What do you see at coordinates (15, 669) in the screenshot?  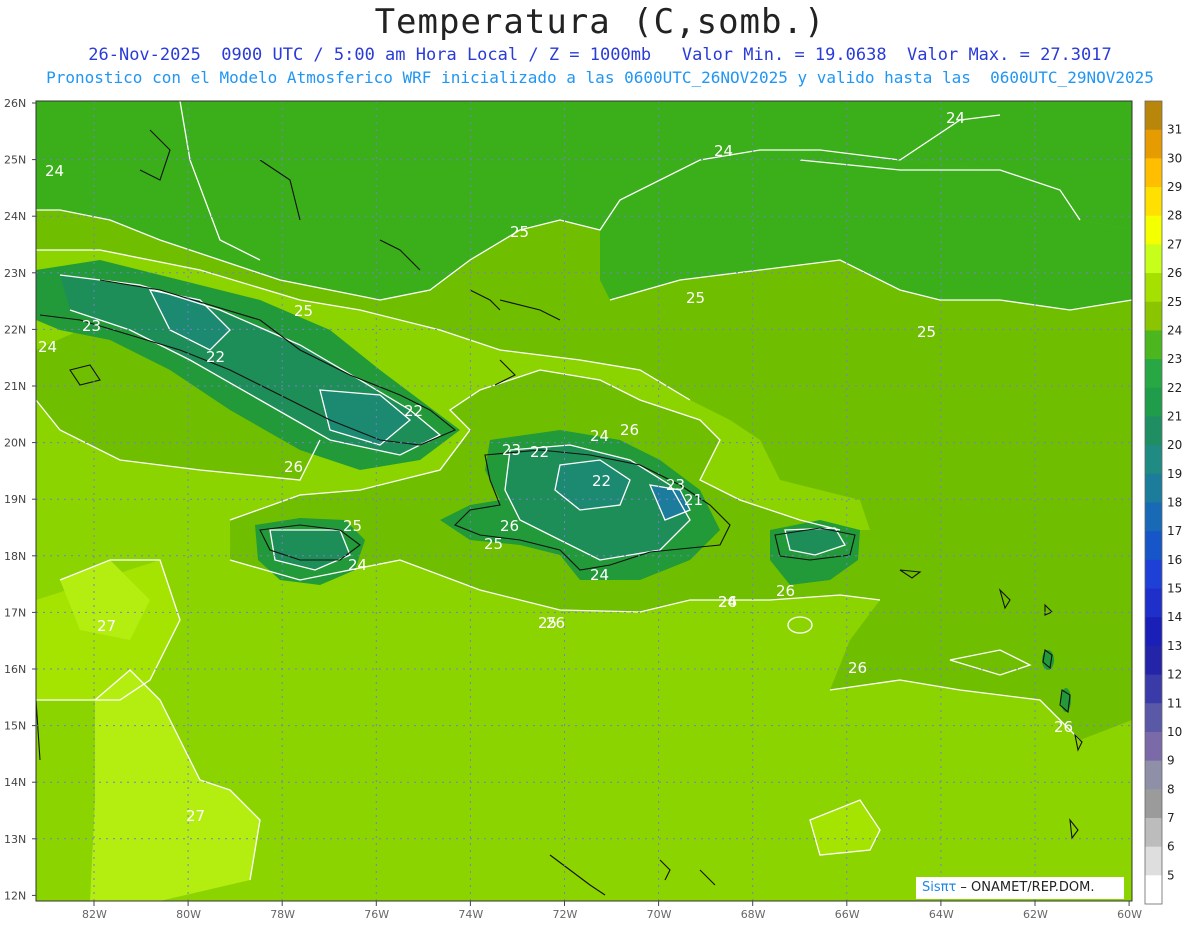 I see `lat-label: 16N` at bounding box center [15, 669].